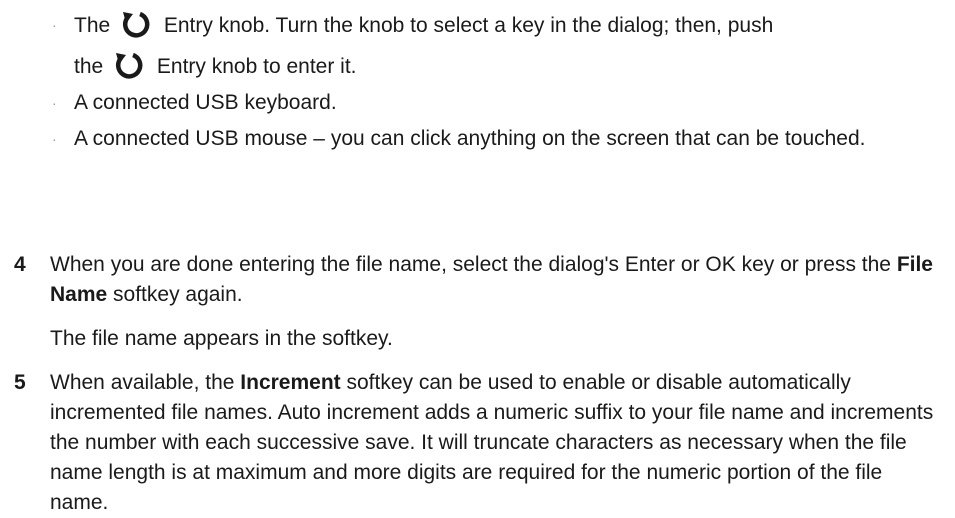  I want to click on bullet-text-part: The, so click(92, 25).